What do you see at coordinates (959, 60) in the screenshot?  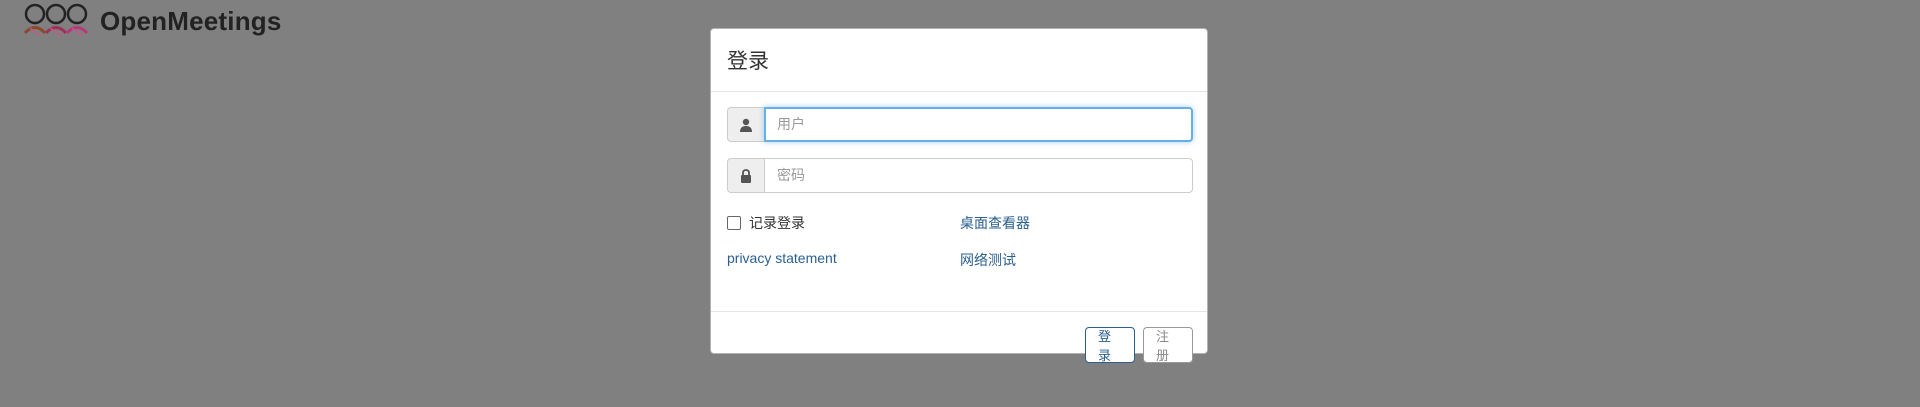 I see `dialog-header: 登录` at bounding box center [959, 60].